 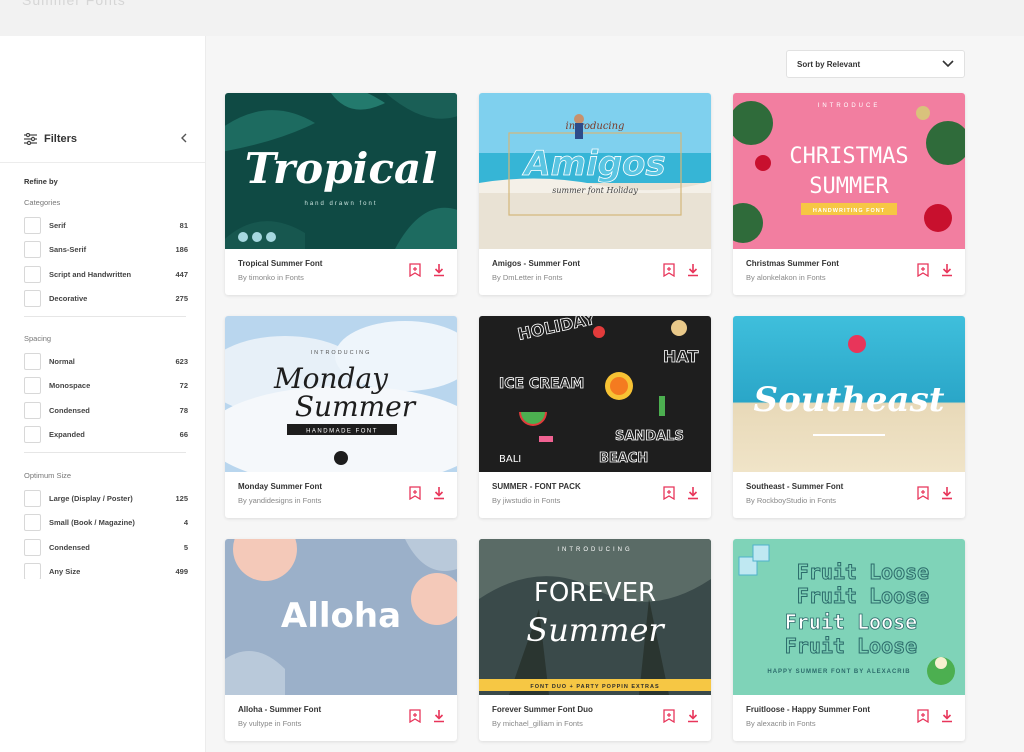 I want to click on filter-option-small: Small (Book / Magazine) 4, so click(x=106, y=523).